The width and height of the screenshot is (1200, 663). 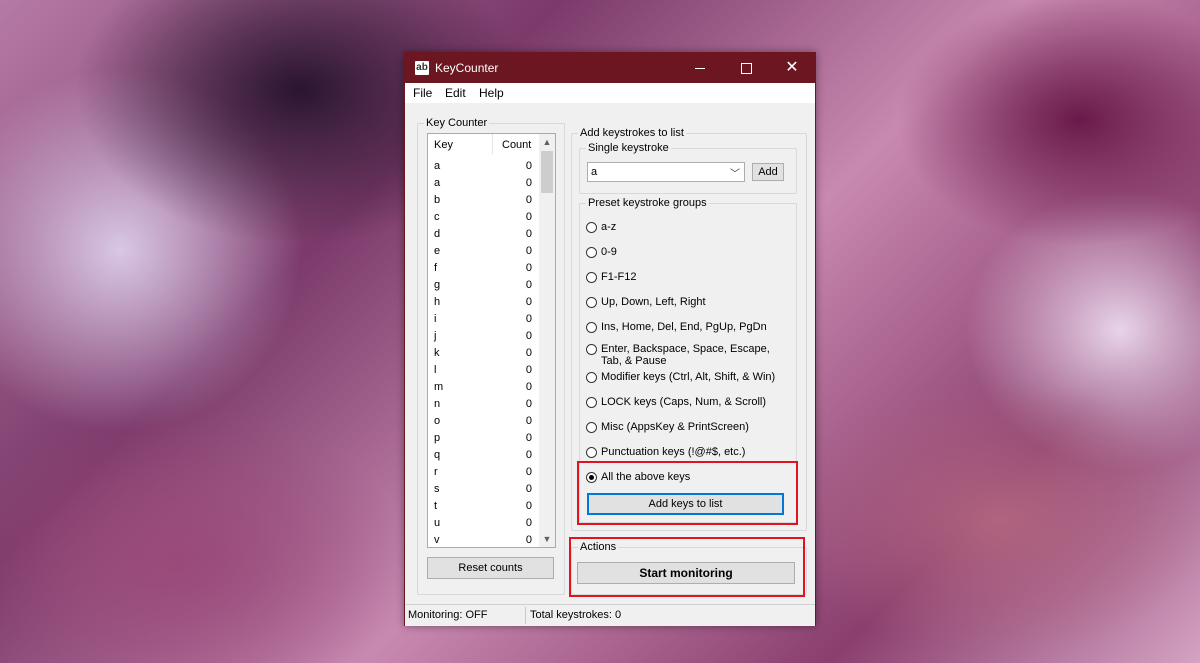 I want to click on chevron-down-icon: ﹀, so click(x=735, y=174).